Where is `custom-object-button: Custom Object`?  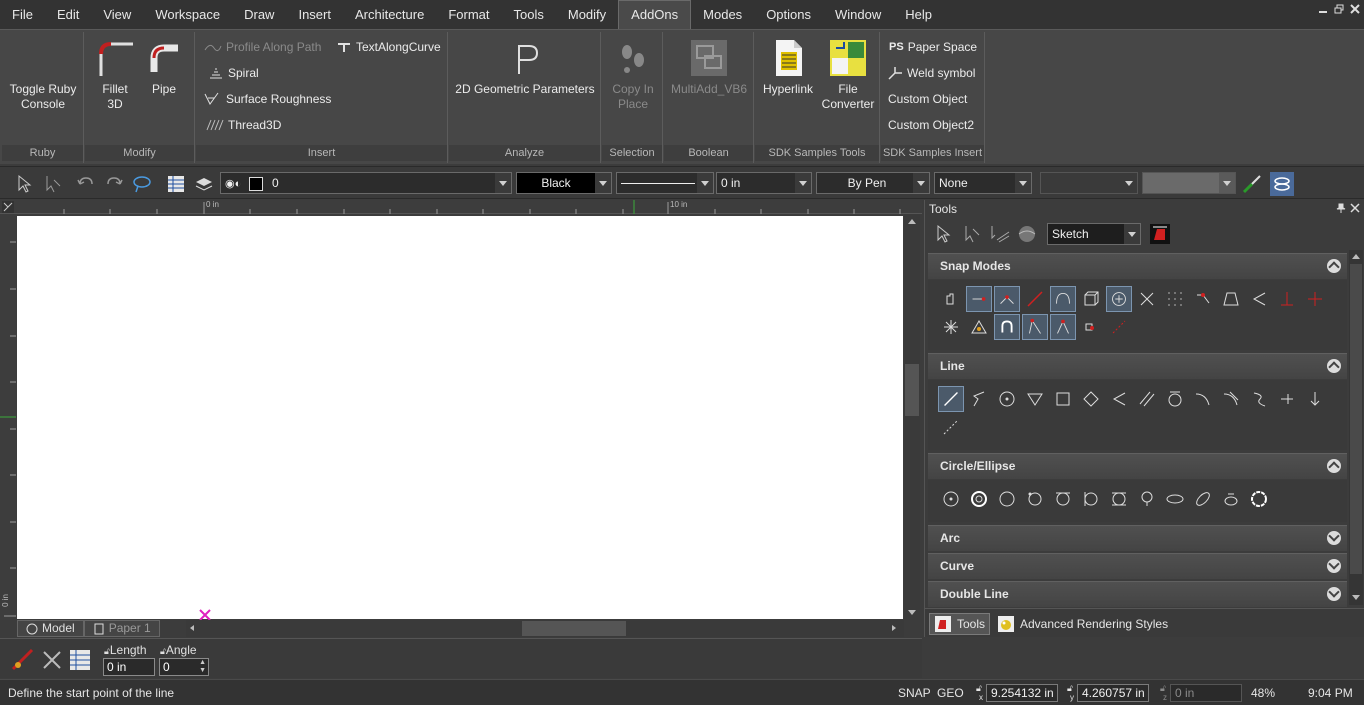
custom-object-button: Custom Object is located at coordinates (927, 99).